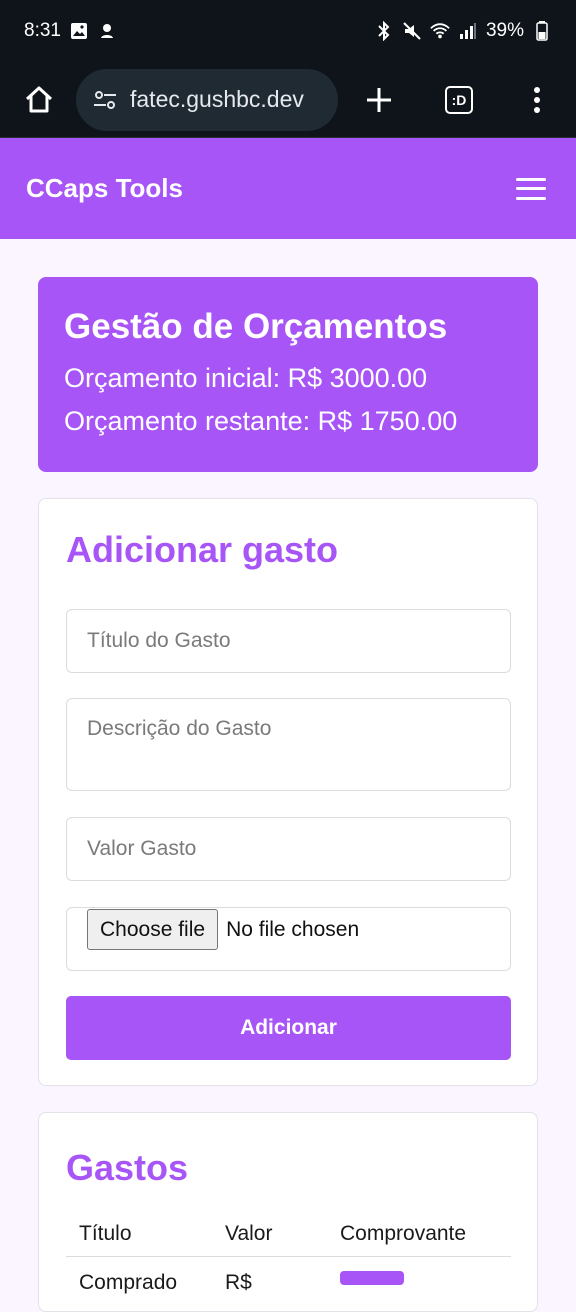 Image resolution: width=576 pixels, height=1312 pixels. I want to click on row-title: Comprado, so click(128, 1282).